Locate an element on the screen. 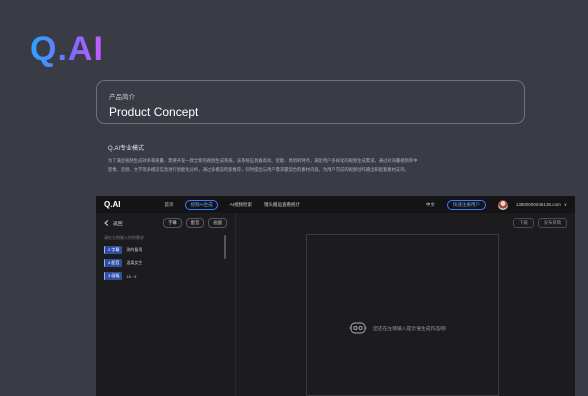 This screenshot has width=588, height=396. preview-toolbar: 下载 发布草稿 is located at coordinates (540, 223).